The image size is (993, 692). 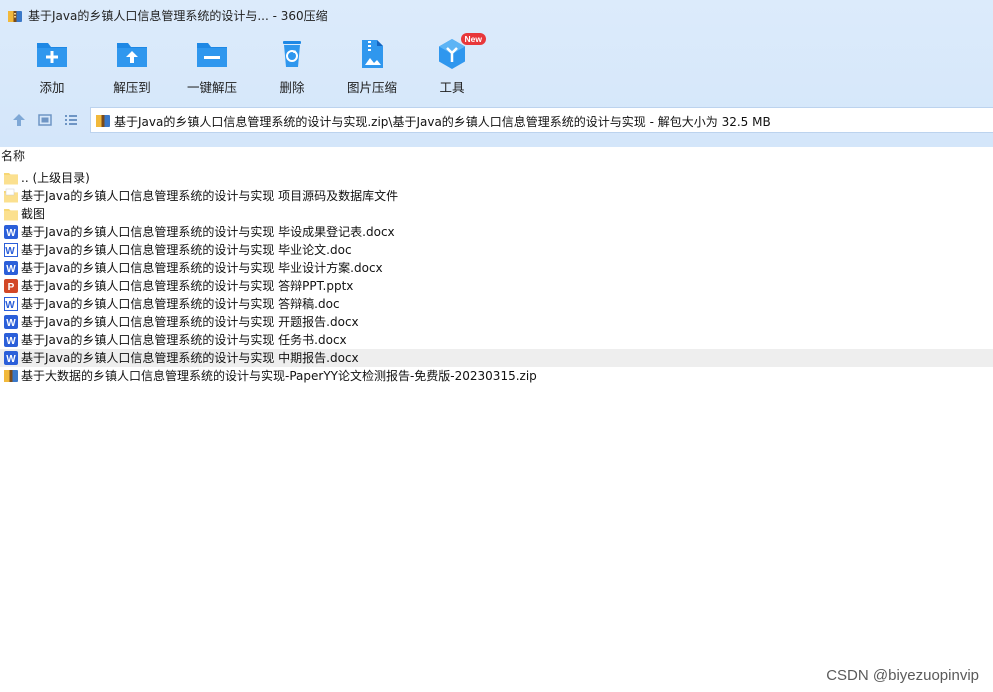 I want to click on file-row: W 基于Java的乡镇人口信息管理系统的设计与实现 毕业设计方案.docx, so click(x=496, y=268).